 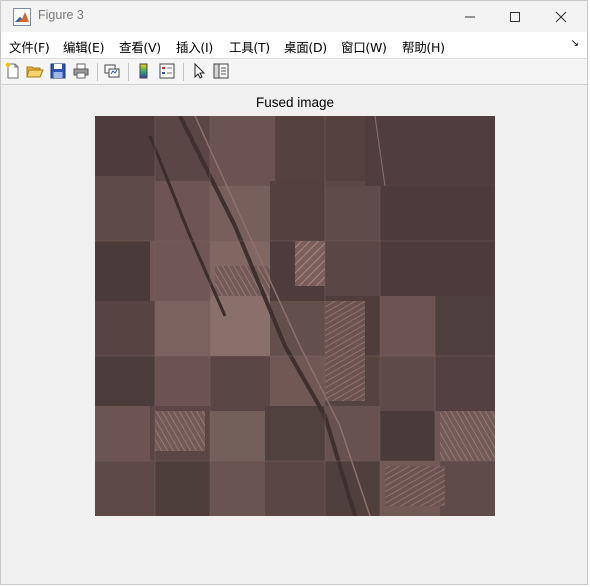 I want to click on menu-view: 查看(V), so click(x=140, y=46).